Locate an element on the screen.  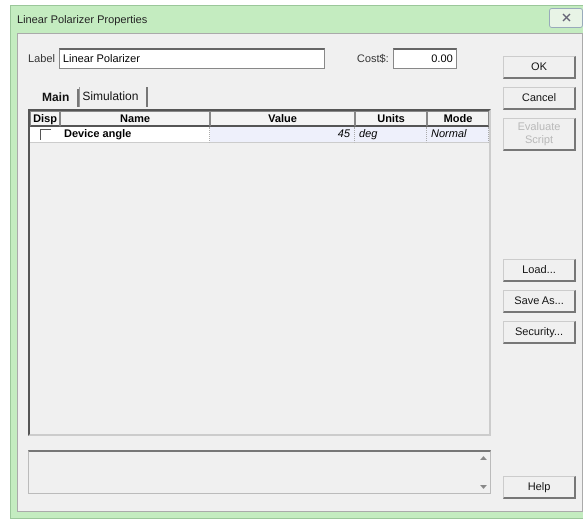
table-cell: deg is located at coordinates (391, 135).